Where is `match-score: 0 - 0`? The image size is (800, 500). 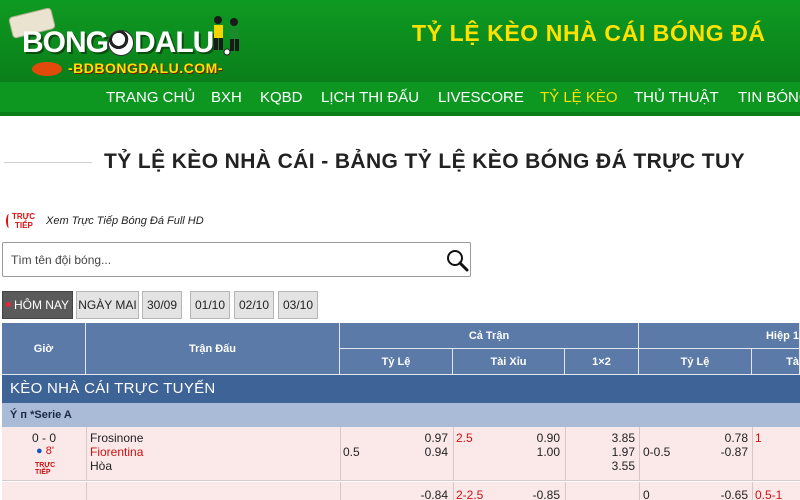
match-score: 0 - 0 is located at coordinates (44, 438).